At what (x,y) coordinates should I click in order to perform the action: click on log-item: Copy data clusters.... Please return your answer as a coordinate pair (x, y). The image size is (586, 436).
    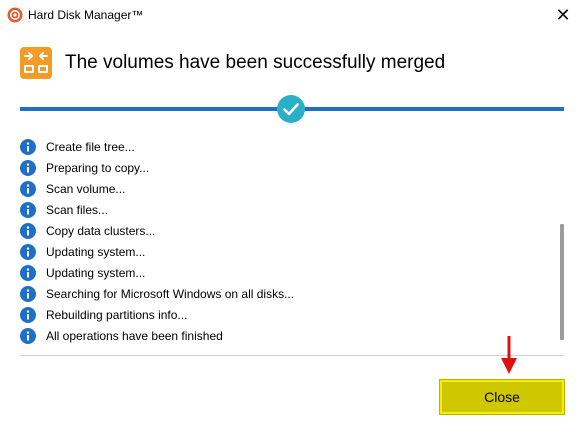
    Looking at the image, I should click on (87, 230).